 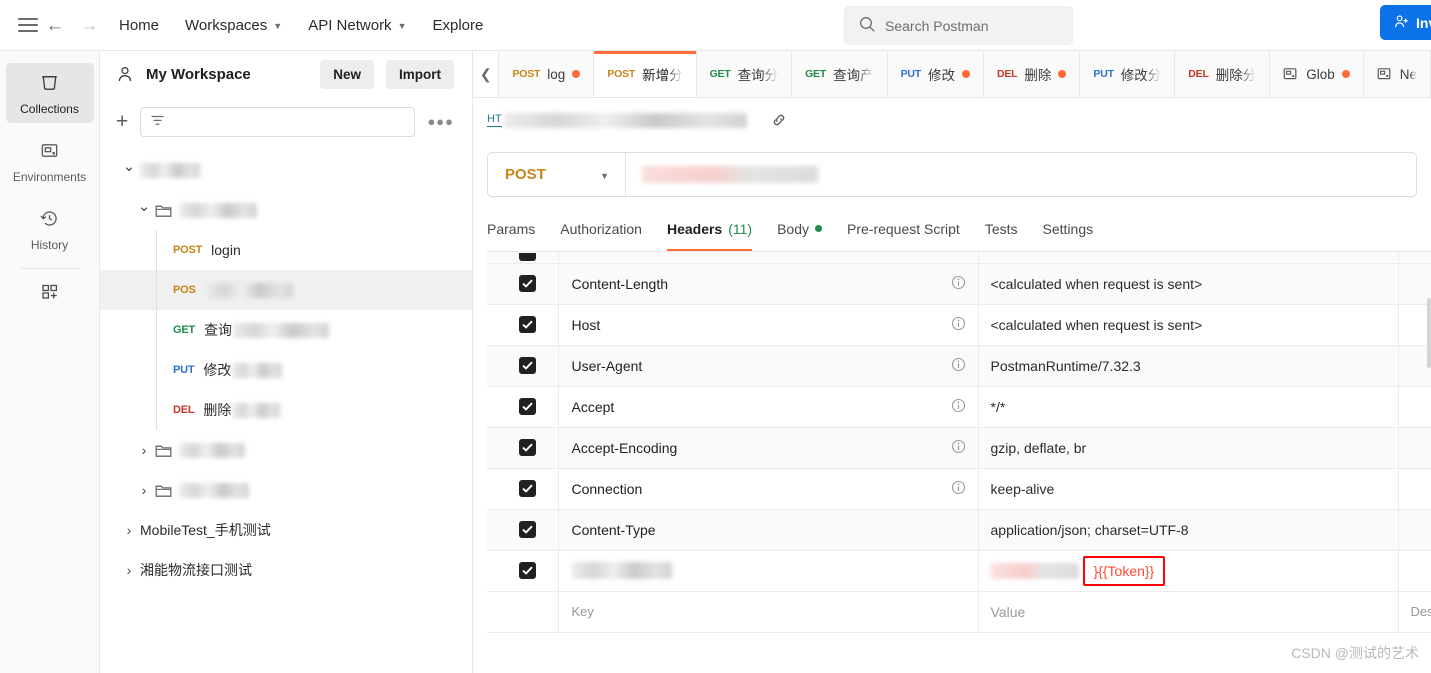 I want to click on row-value-cell: keep-alive, so click(x=1188, y=489).